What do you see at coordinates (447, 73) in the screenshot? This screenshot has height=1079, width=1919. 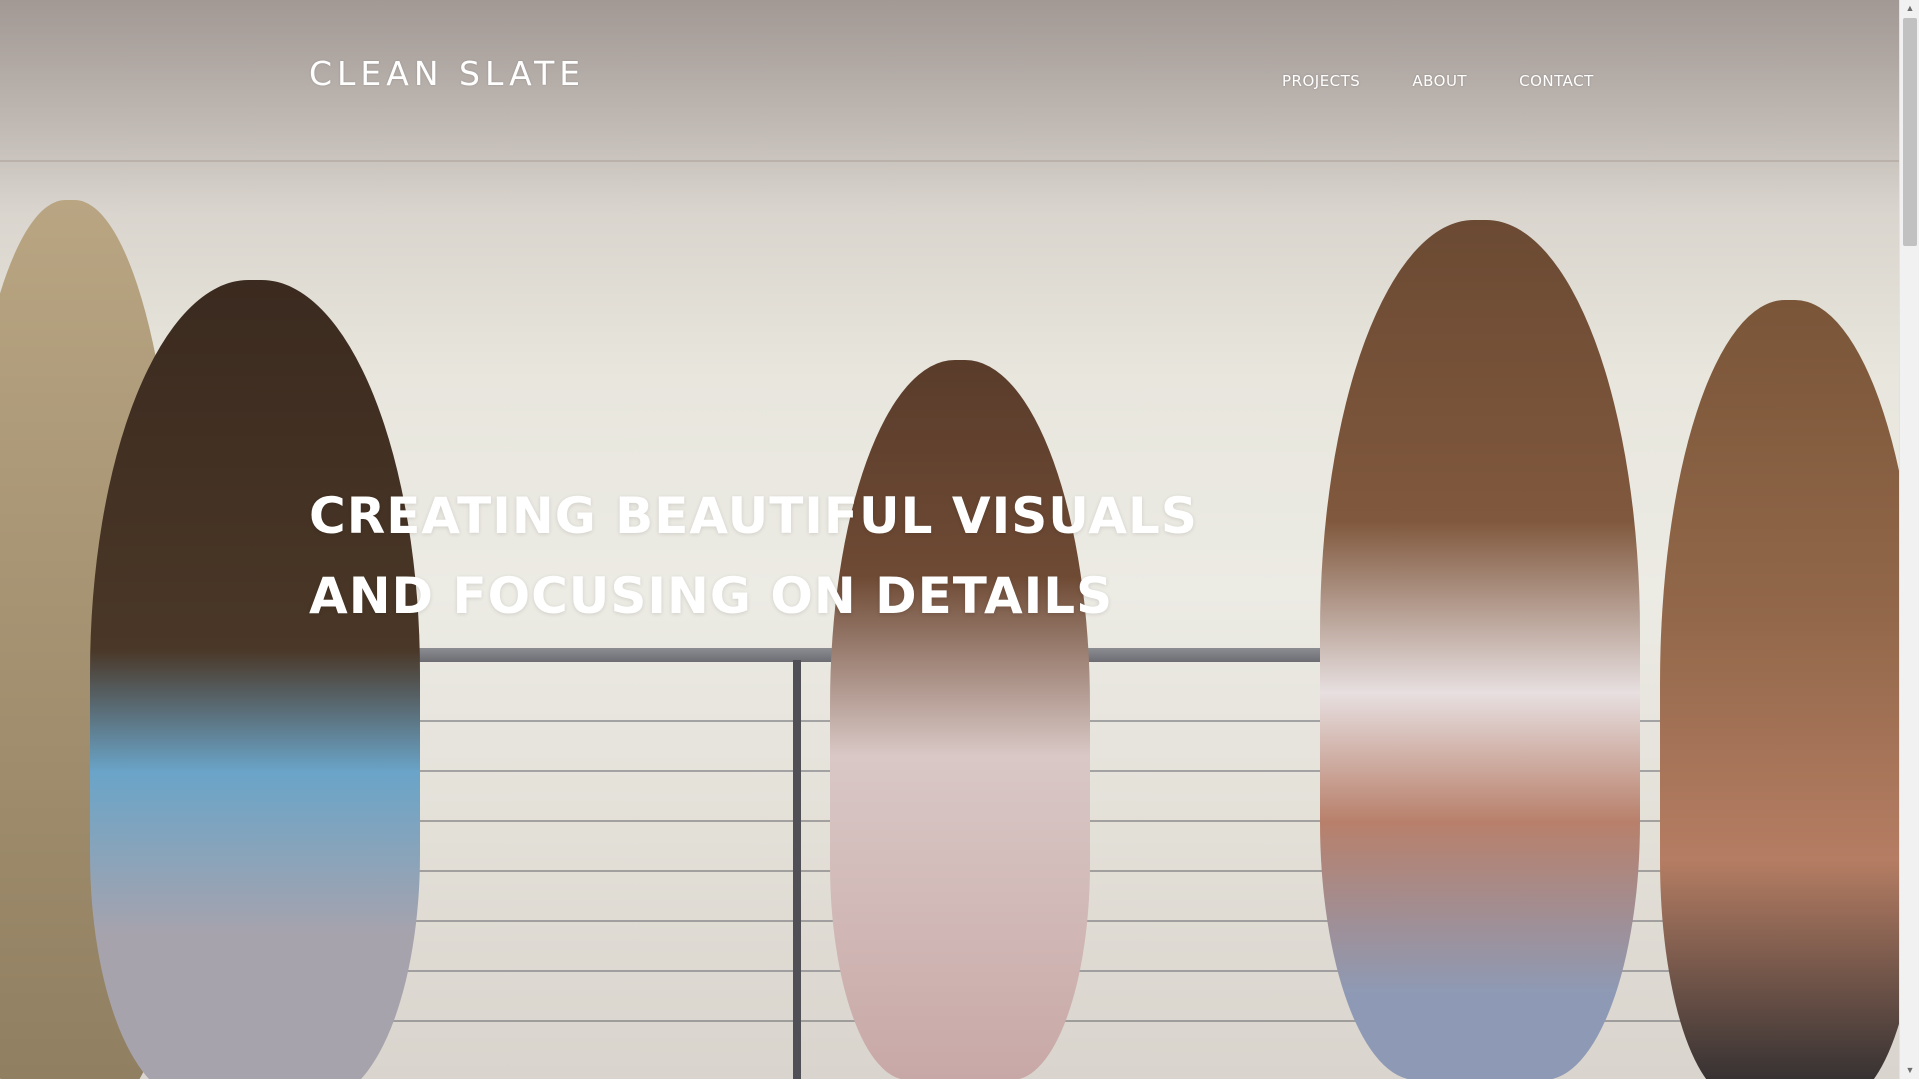 I see `site-logo: CLEAN SLATE` at bounding box center [447, 73].